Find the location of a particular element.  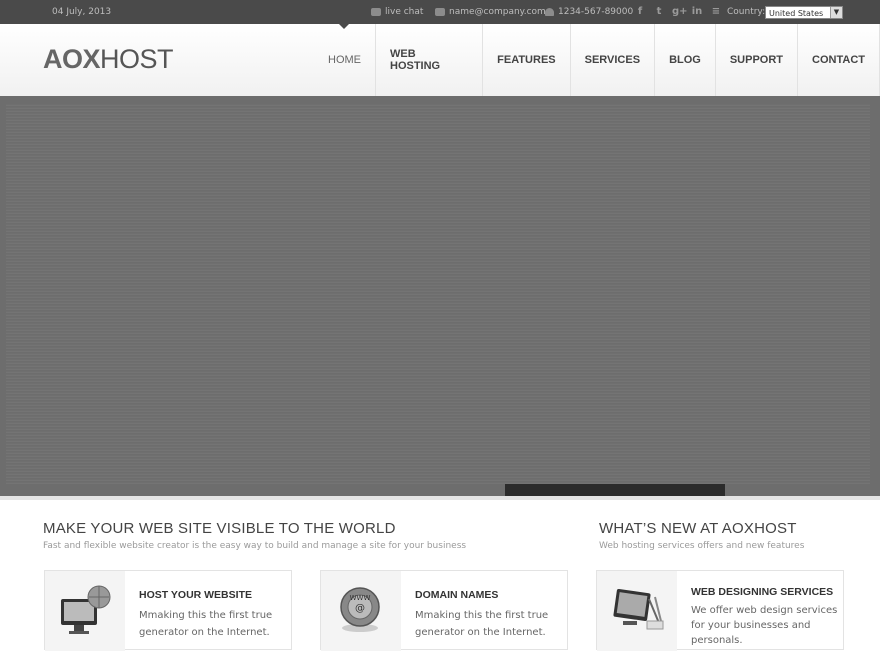

design-monitor-icon is located at coordinates (638, 609).